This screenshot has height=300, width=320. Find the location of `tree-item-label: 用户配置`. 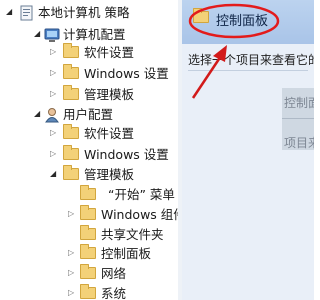

tree-item-label: 用户配置 is located at coordinates (88, 114).